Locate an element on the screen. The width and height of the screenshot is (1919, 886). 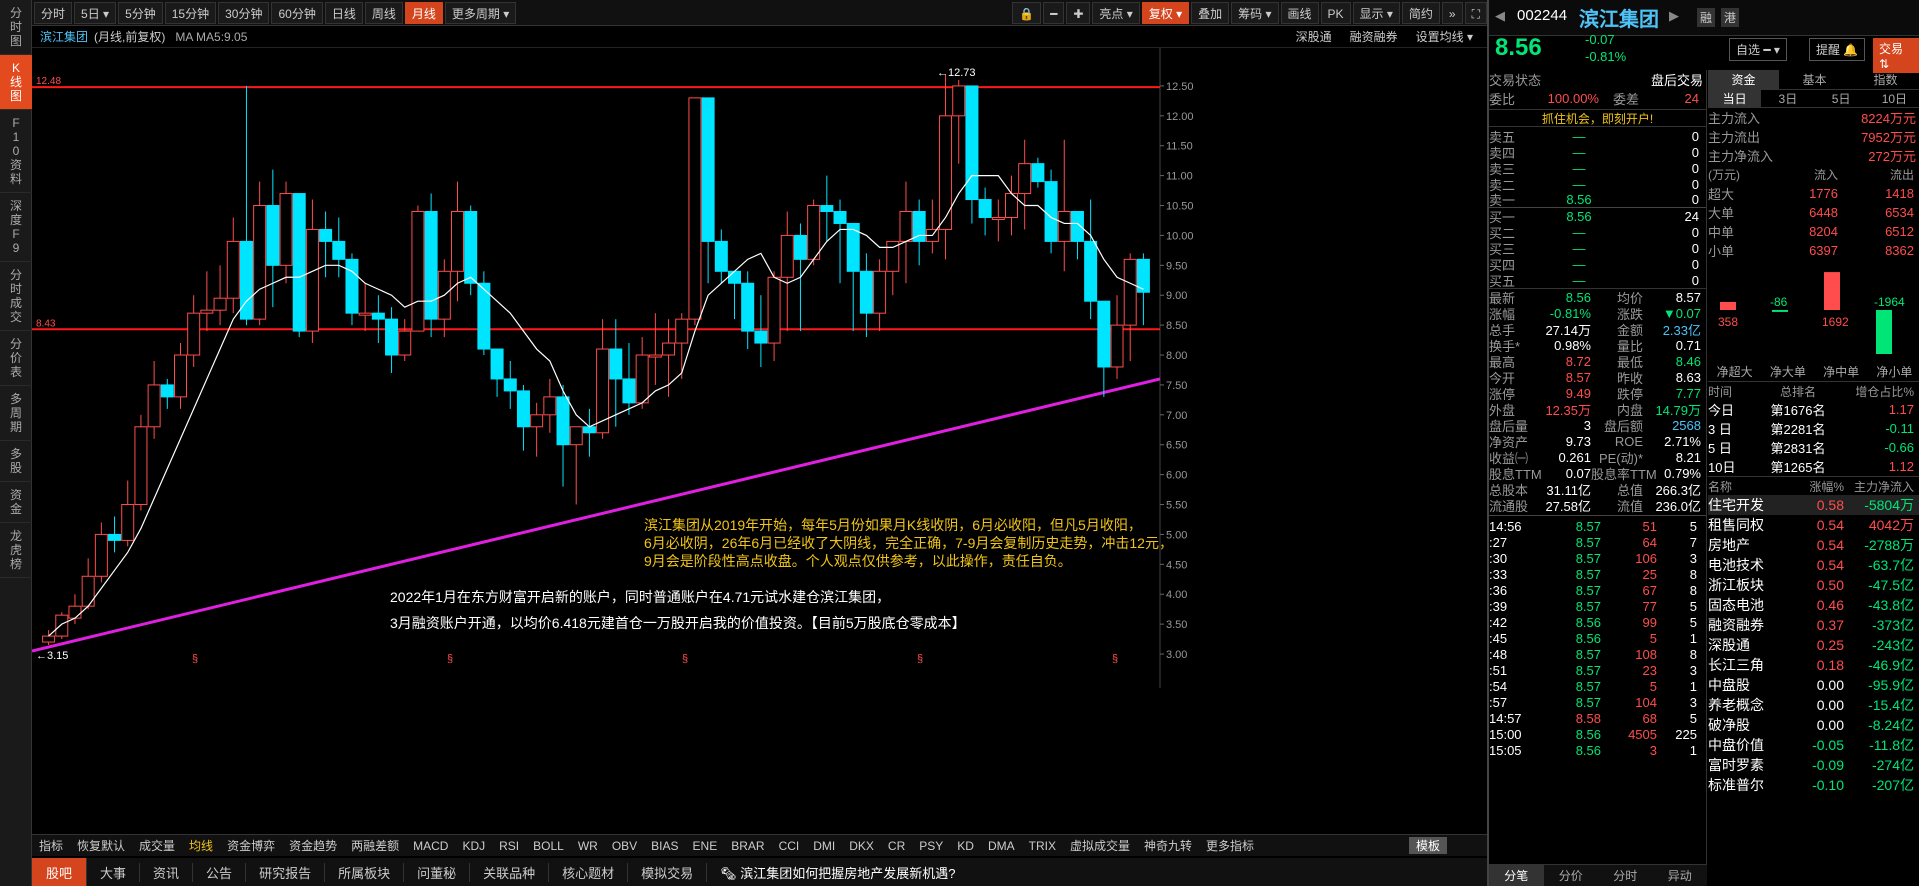
tool-button-4: 画线 is located at coordinates (1299, 12).